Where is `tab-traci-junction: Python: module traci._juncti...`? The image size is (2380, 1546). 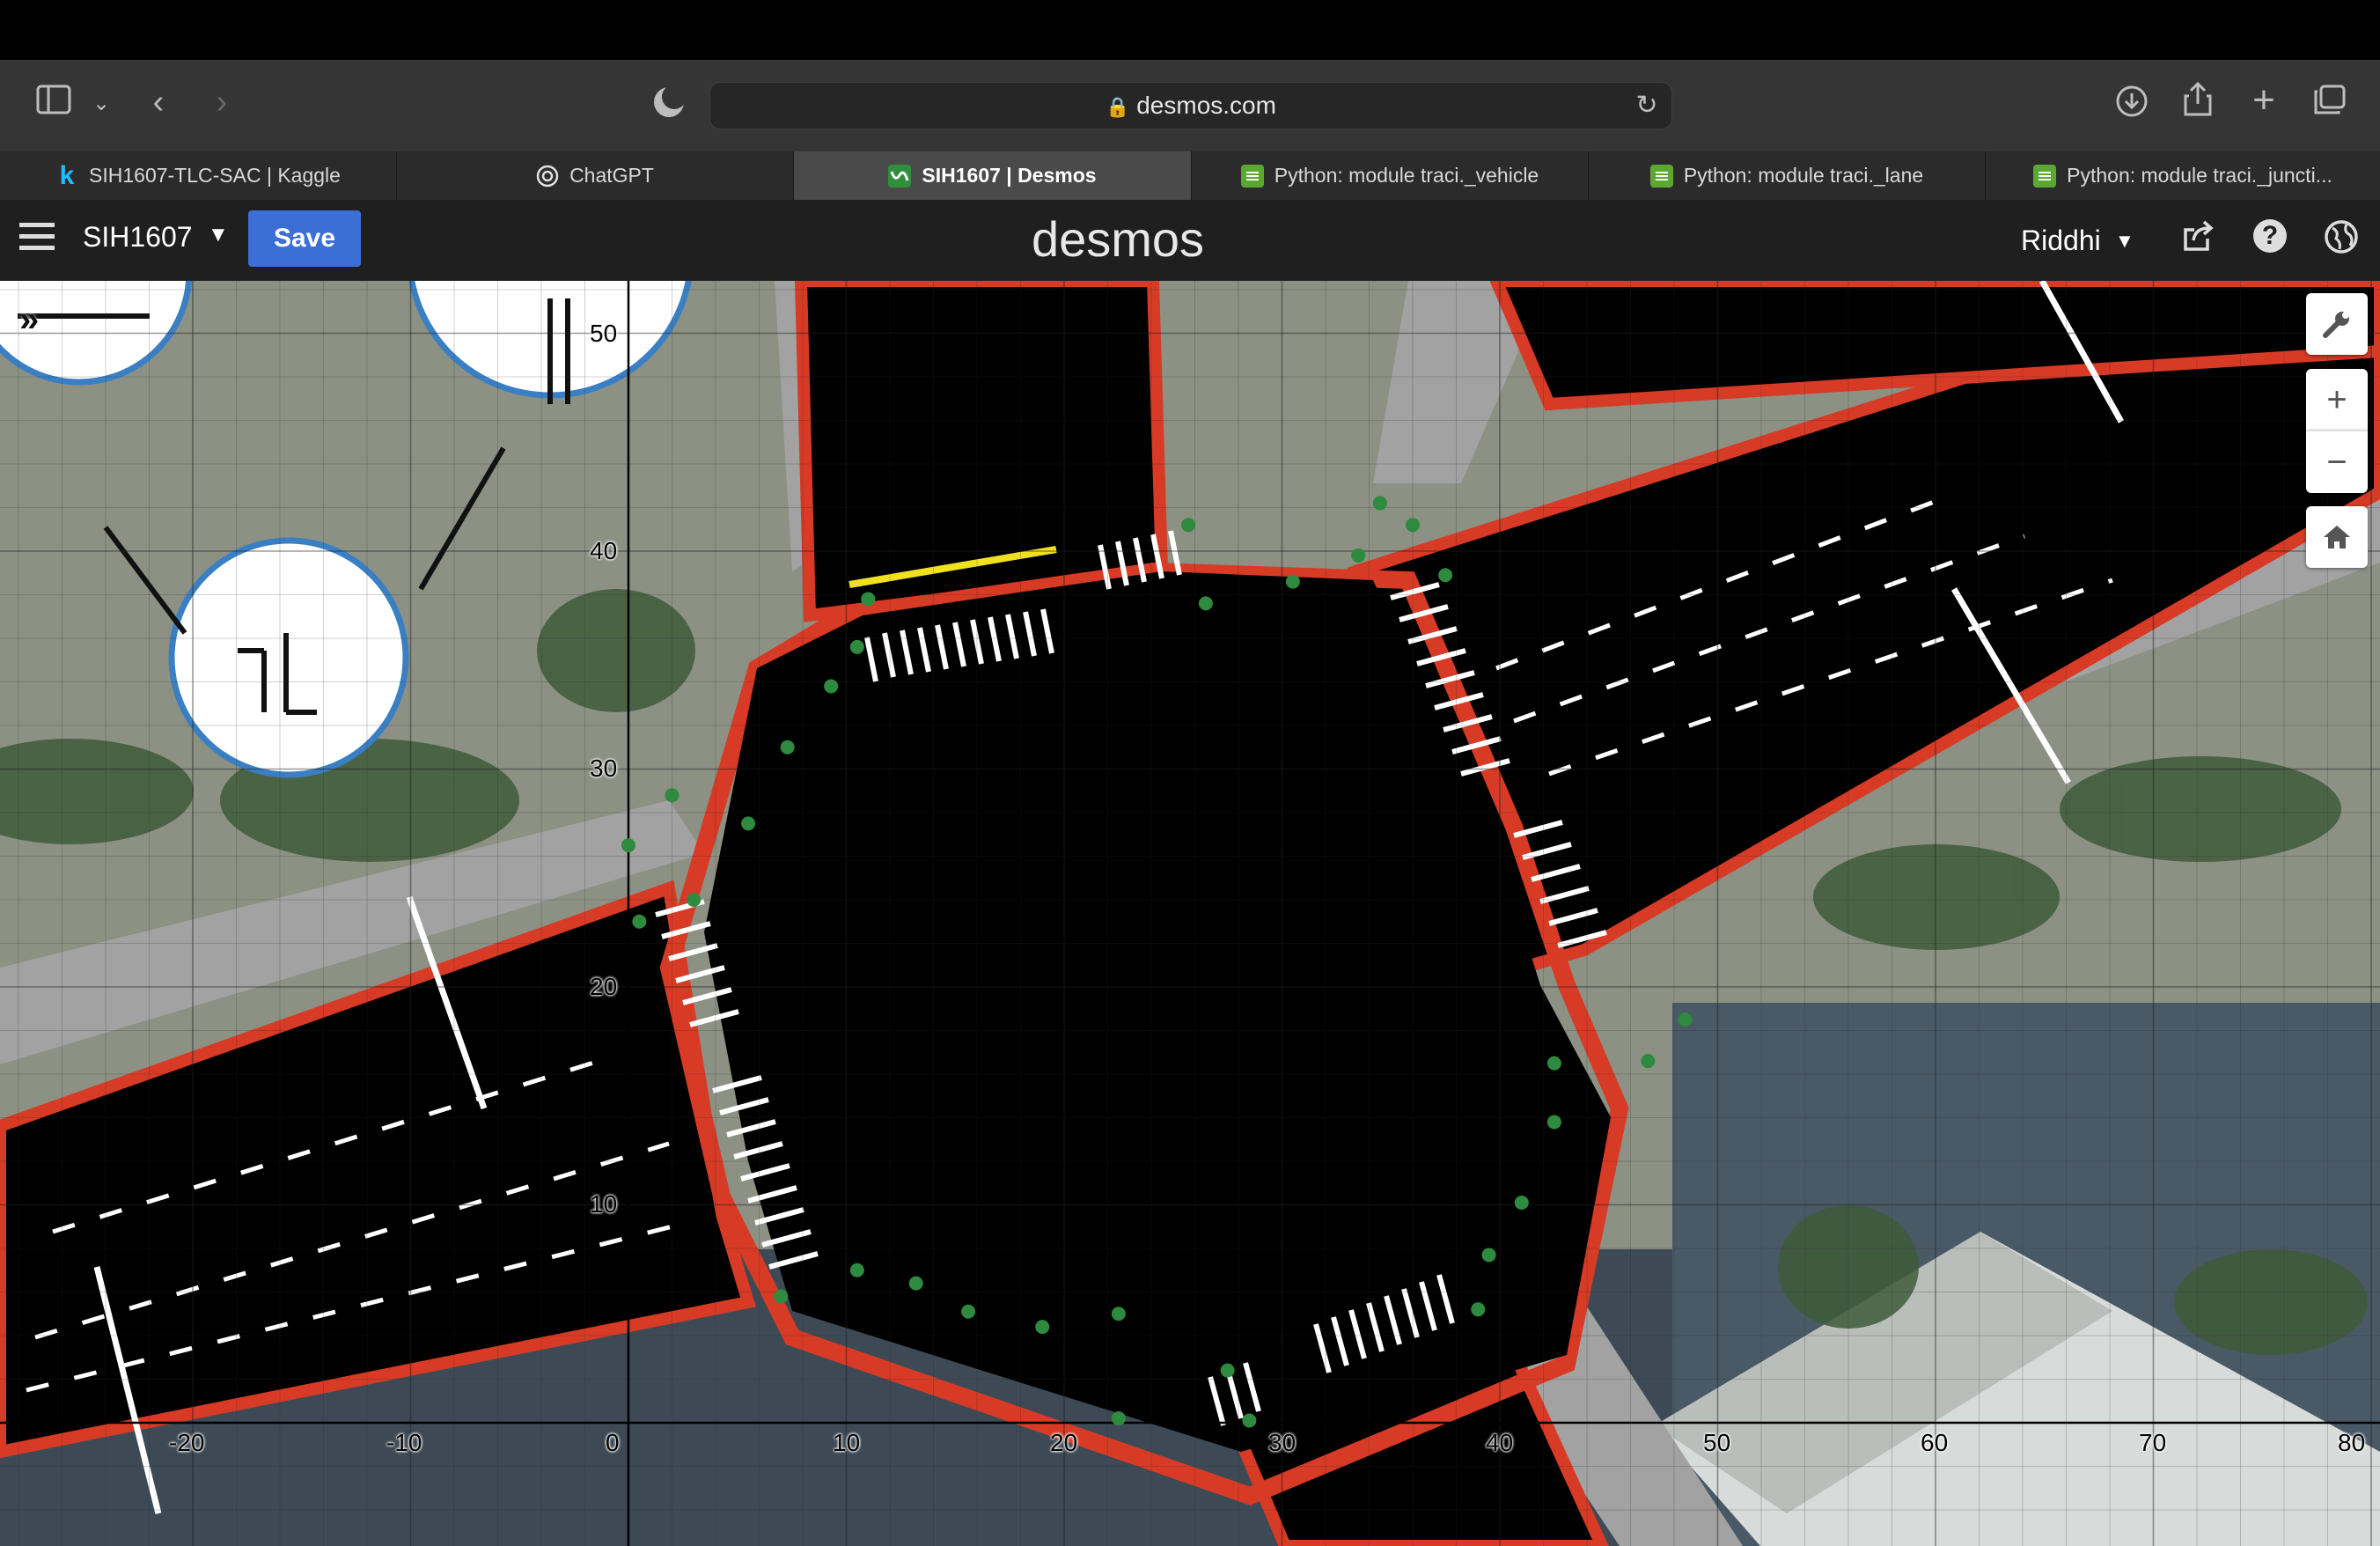 tab-traci-junction: Python: module traci._juncti... is located at coordinates (2183, 175).